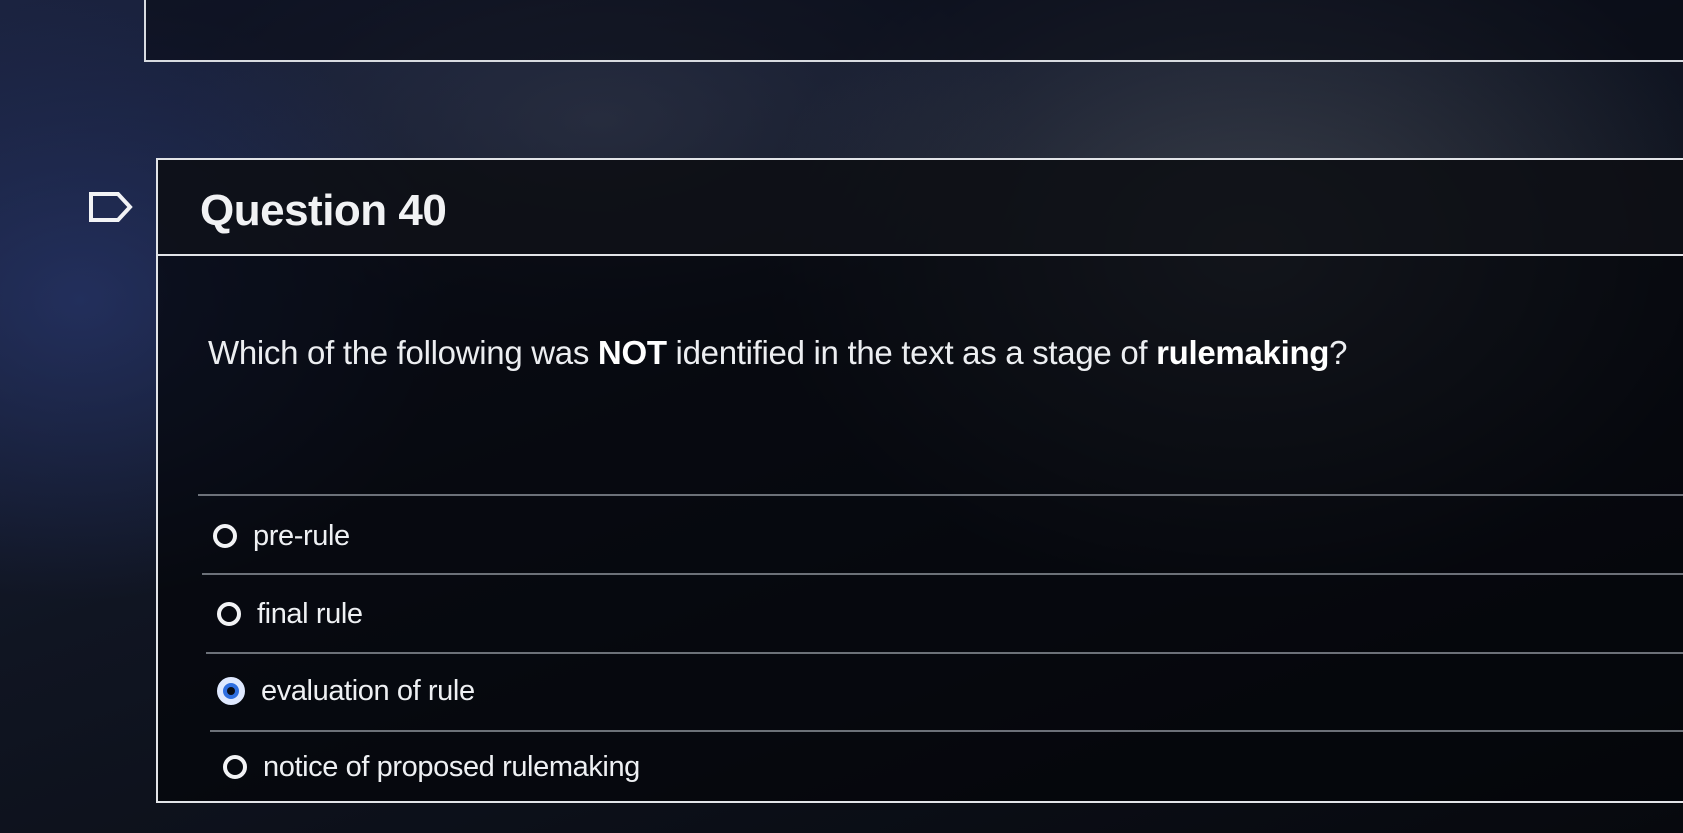 The image size is (1683, 833). What do you see at coordinates (323, 210) in the screenshot?
I see `question-title: Question 40` at bounding box center [323, 210].